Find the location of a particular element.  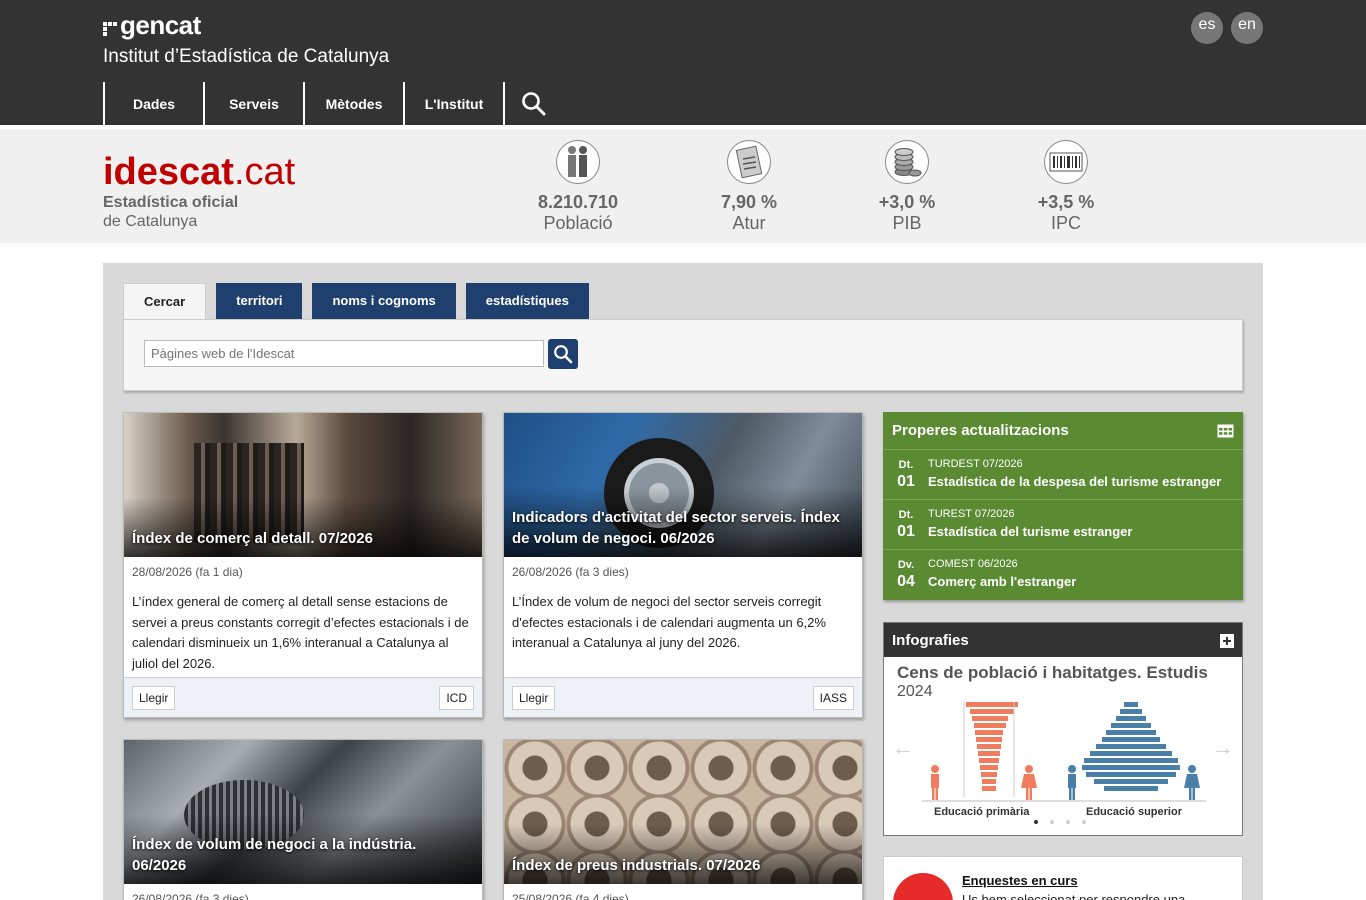

survey-text: Us hem seleccionat per respondre una is located at coordinates (1074, 896).